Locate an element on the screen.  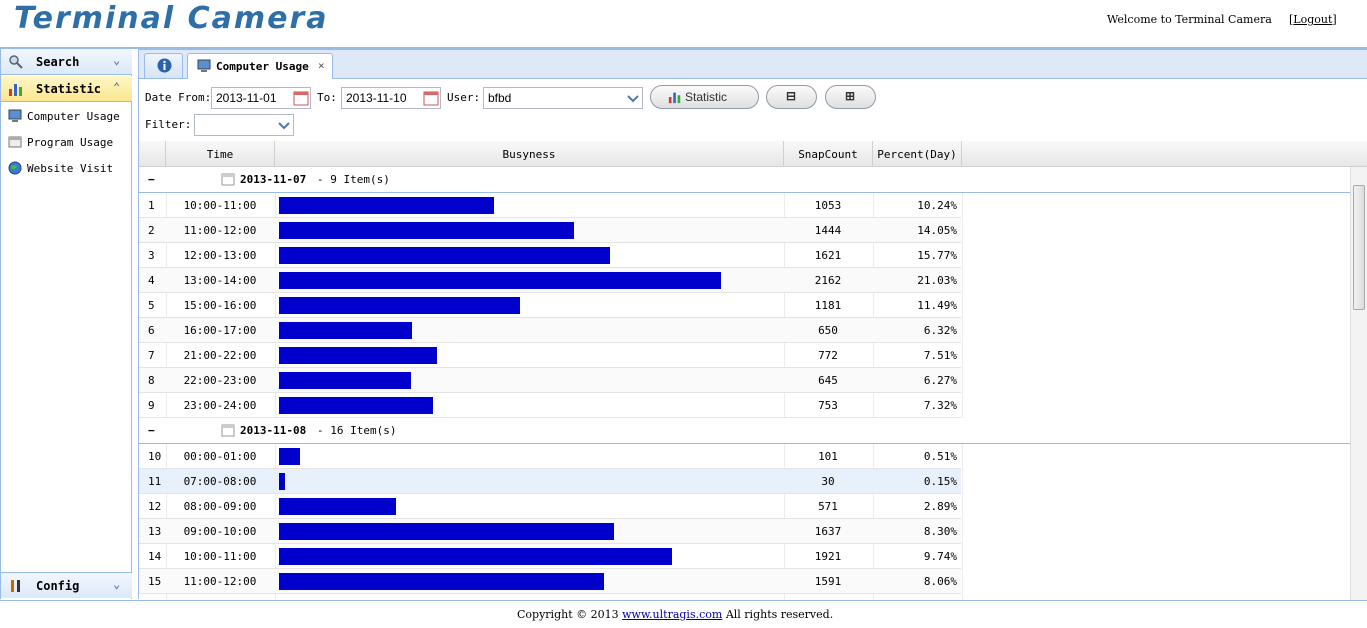
table-row: 6 16:00-17:00 650 6.32% is located at coordinates (550, 330).